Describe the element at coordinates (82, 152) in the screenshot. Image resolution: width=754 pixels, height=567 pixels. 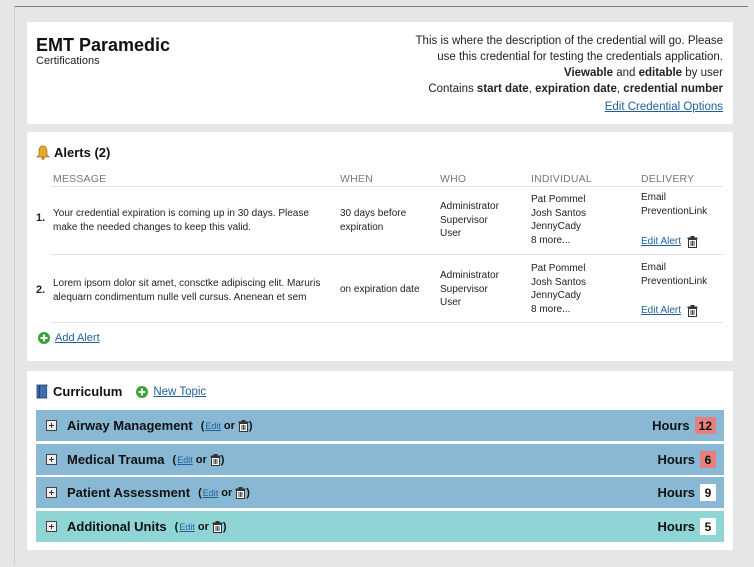
I see `alerts-heading-text: Alerts (2)` at that location.